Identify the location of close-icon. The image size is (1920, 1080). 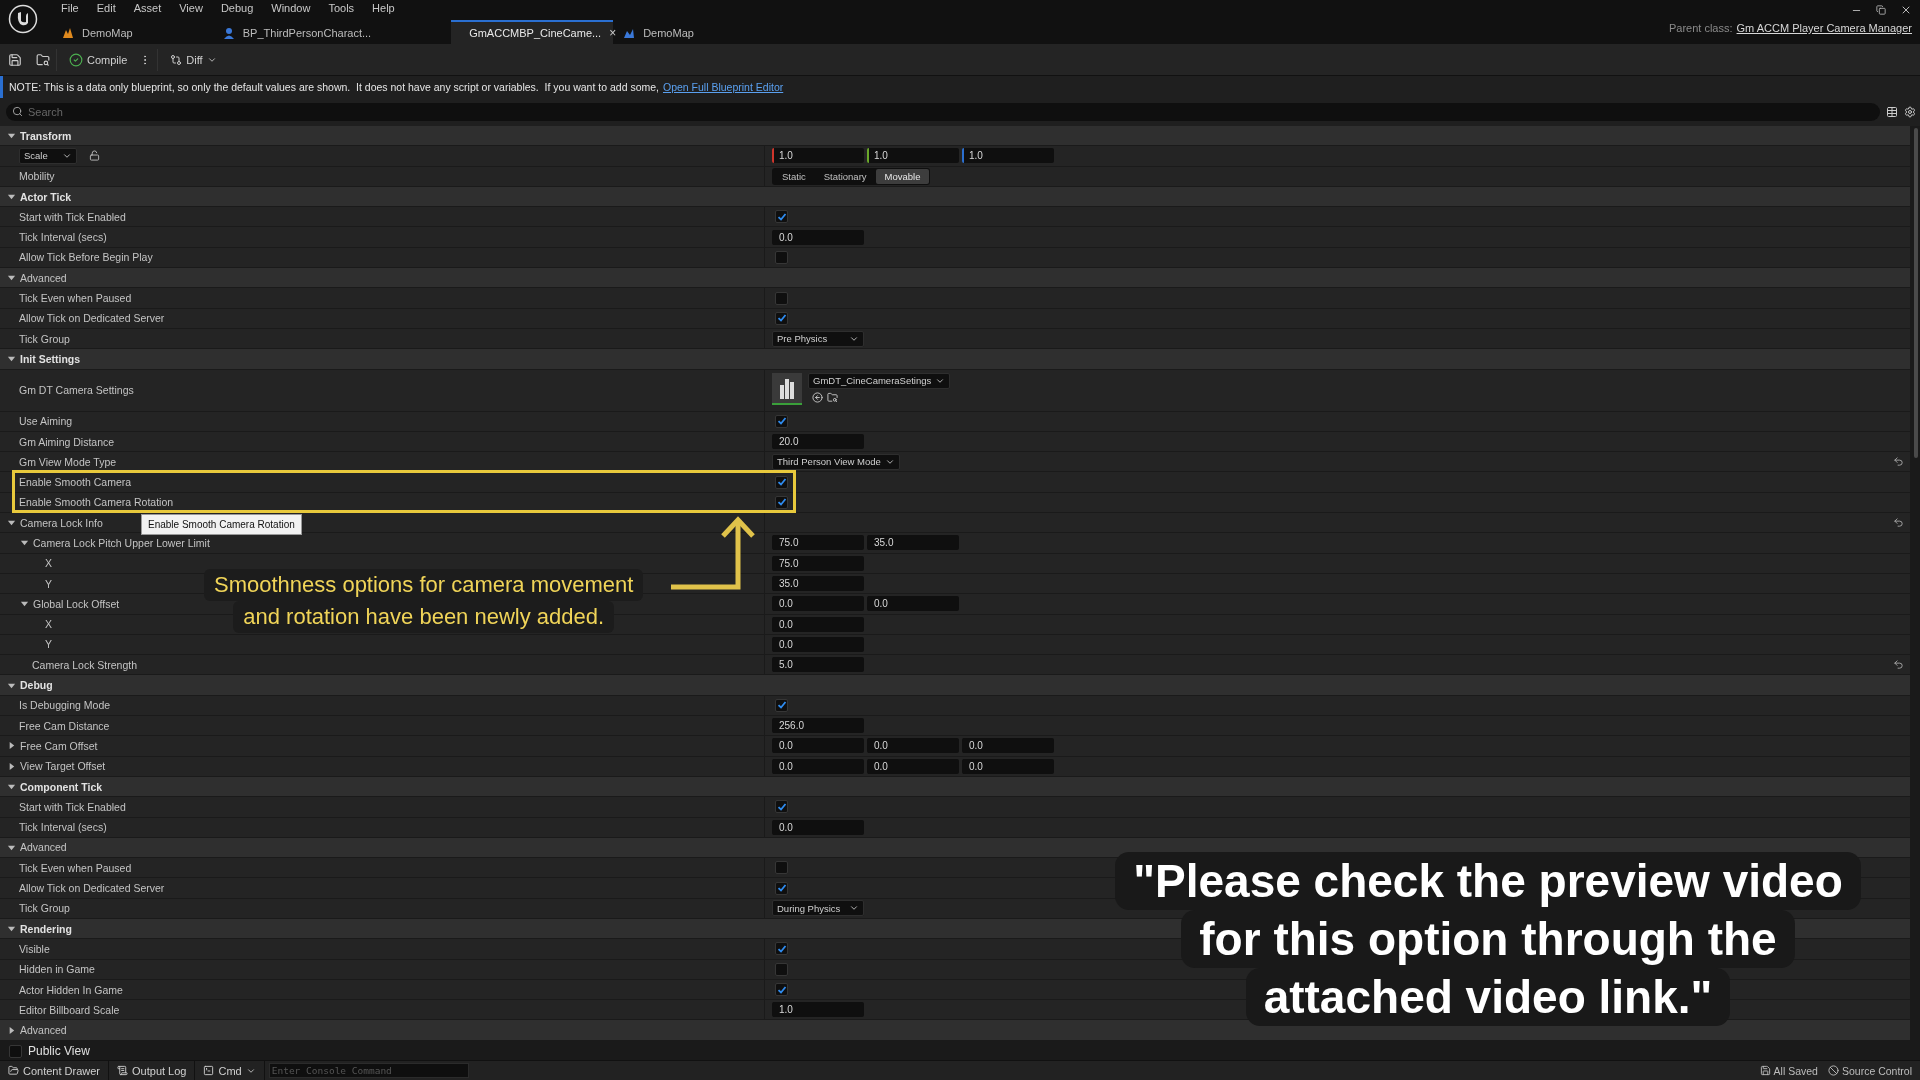
(1906, 10).